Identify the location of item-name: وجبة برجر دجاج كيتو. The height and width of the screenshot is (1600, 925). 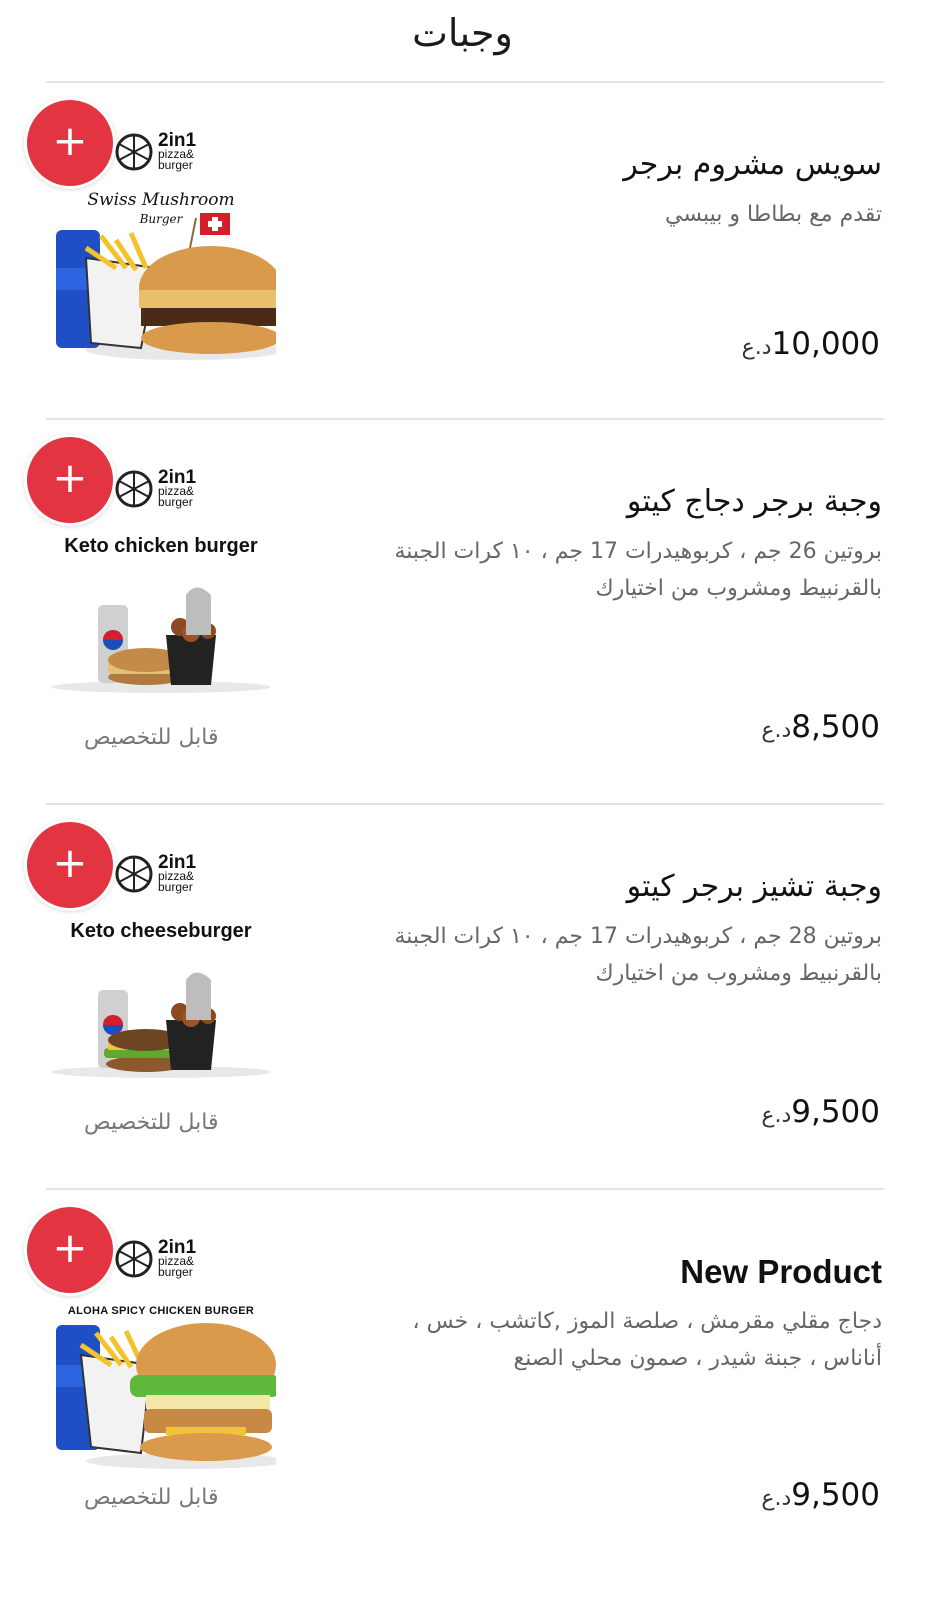
(754, 501).